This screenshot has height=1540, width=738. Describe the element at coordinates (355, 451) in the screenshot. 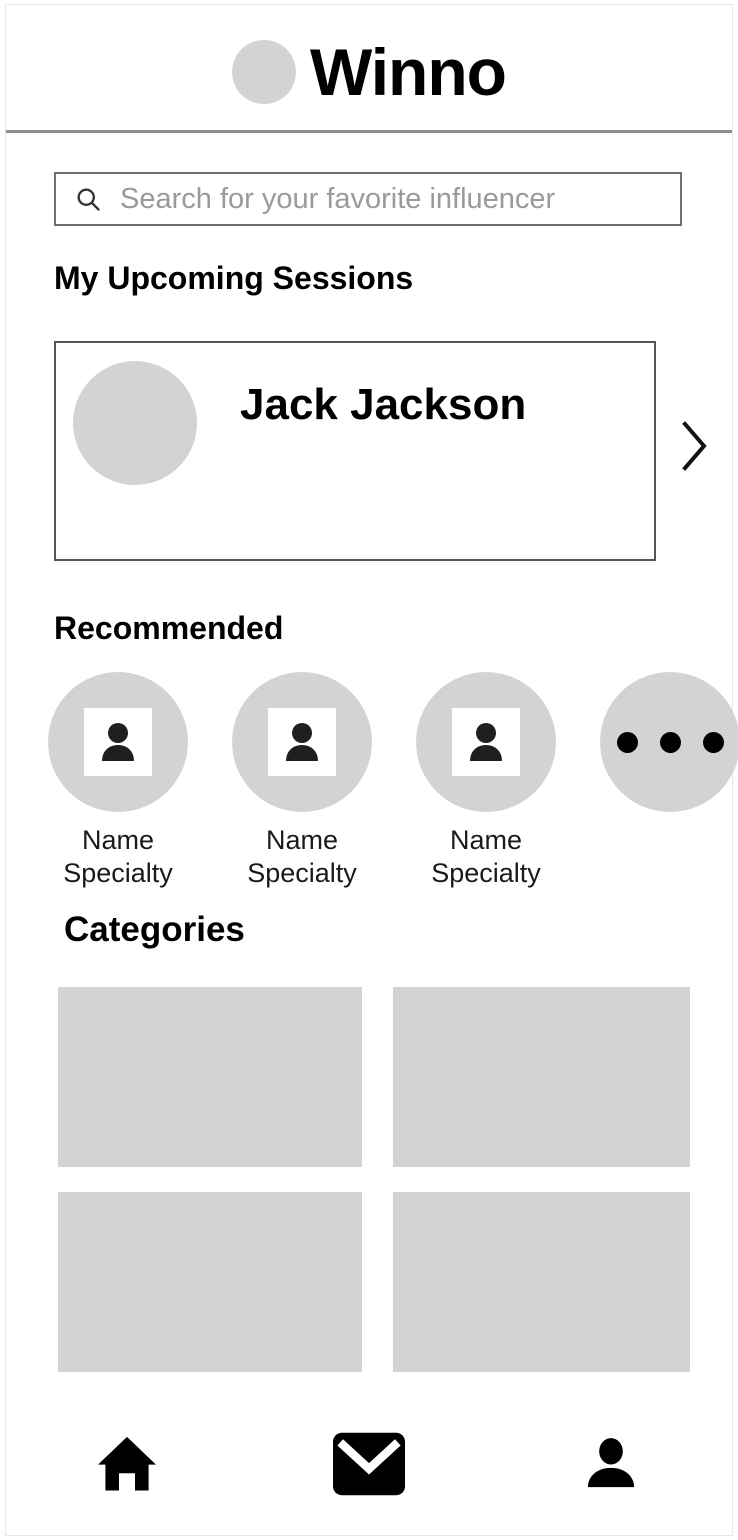

I see `session-card: Jack Jackson` at that location.